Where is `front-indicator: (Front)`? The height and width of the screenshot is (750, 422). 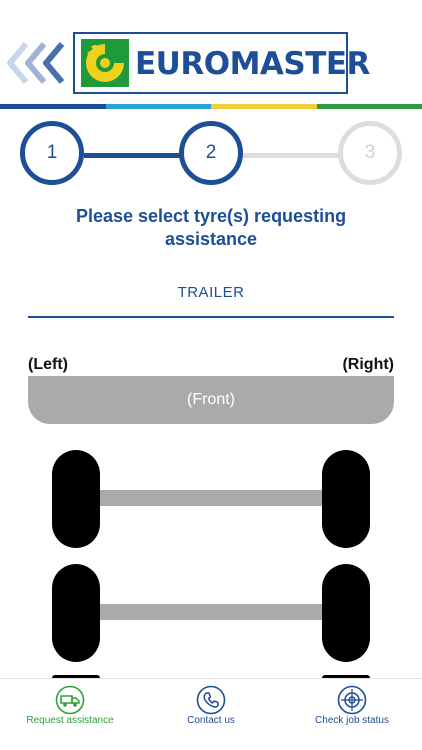
front-indicator: (Front) is located at coordinates (211, 400).